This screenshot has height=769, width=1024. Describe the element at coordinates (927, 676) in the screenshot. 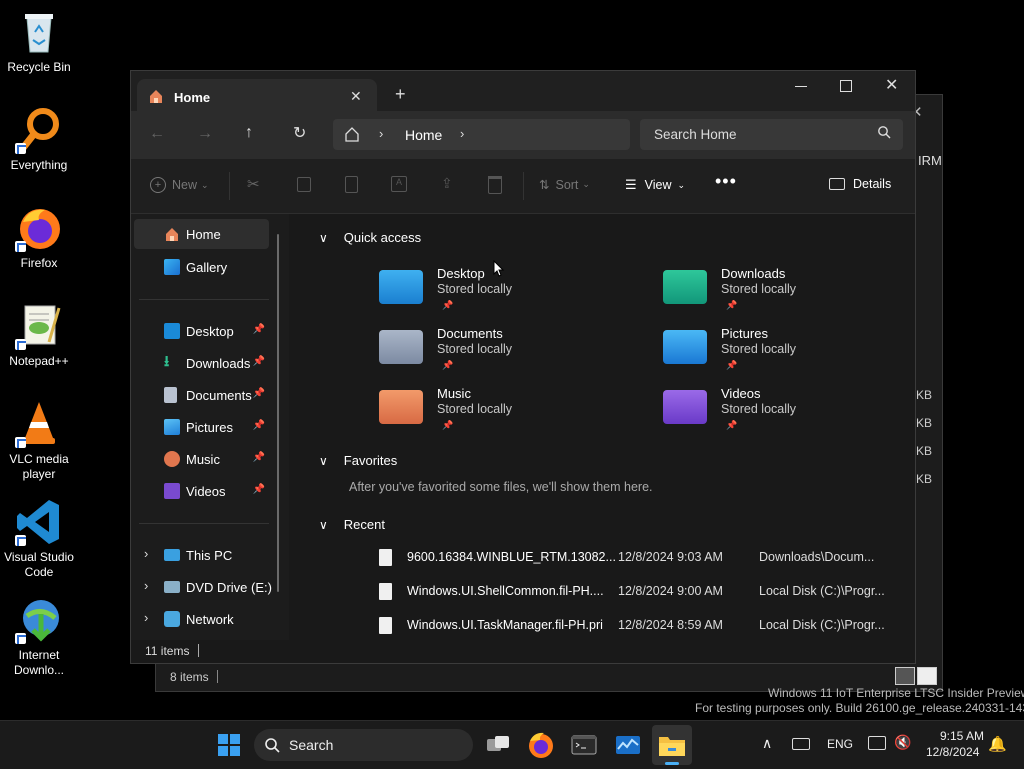

I see `tiles-view-toggle-icon` at that location.